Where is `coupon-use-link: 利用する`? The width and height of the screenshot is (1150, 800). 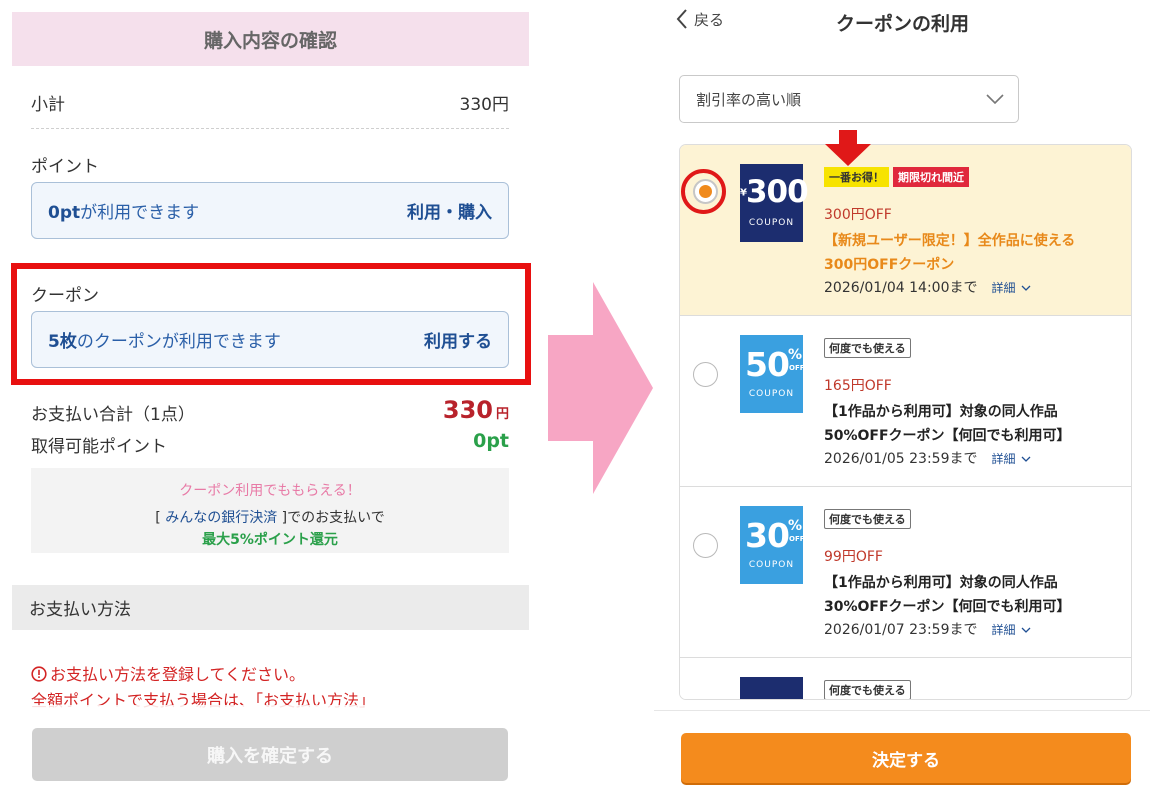
coupon-use-link: 利用する is located at coordinates (458, 339).